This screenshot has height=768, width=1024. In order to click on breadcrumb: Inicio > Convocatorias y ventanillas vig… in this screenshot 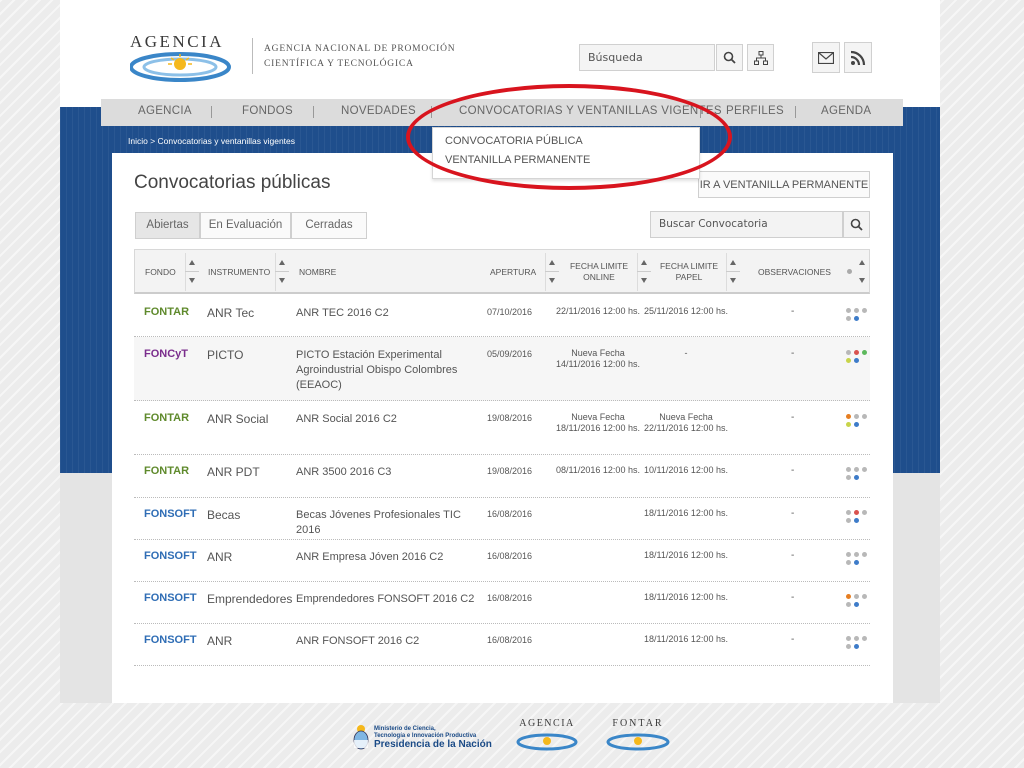, I will do `click(211, 141)`.